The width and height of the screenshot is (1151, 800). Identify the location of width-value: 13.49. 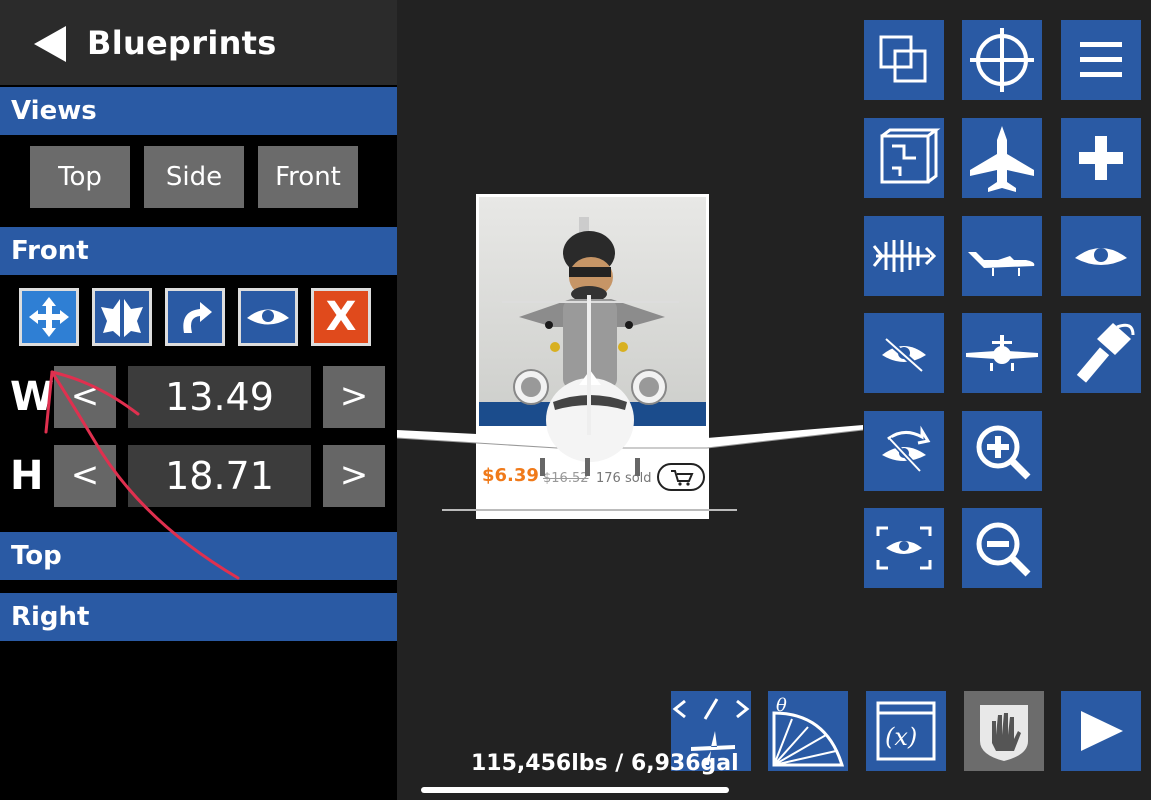
(219, 397).